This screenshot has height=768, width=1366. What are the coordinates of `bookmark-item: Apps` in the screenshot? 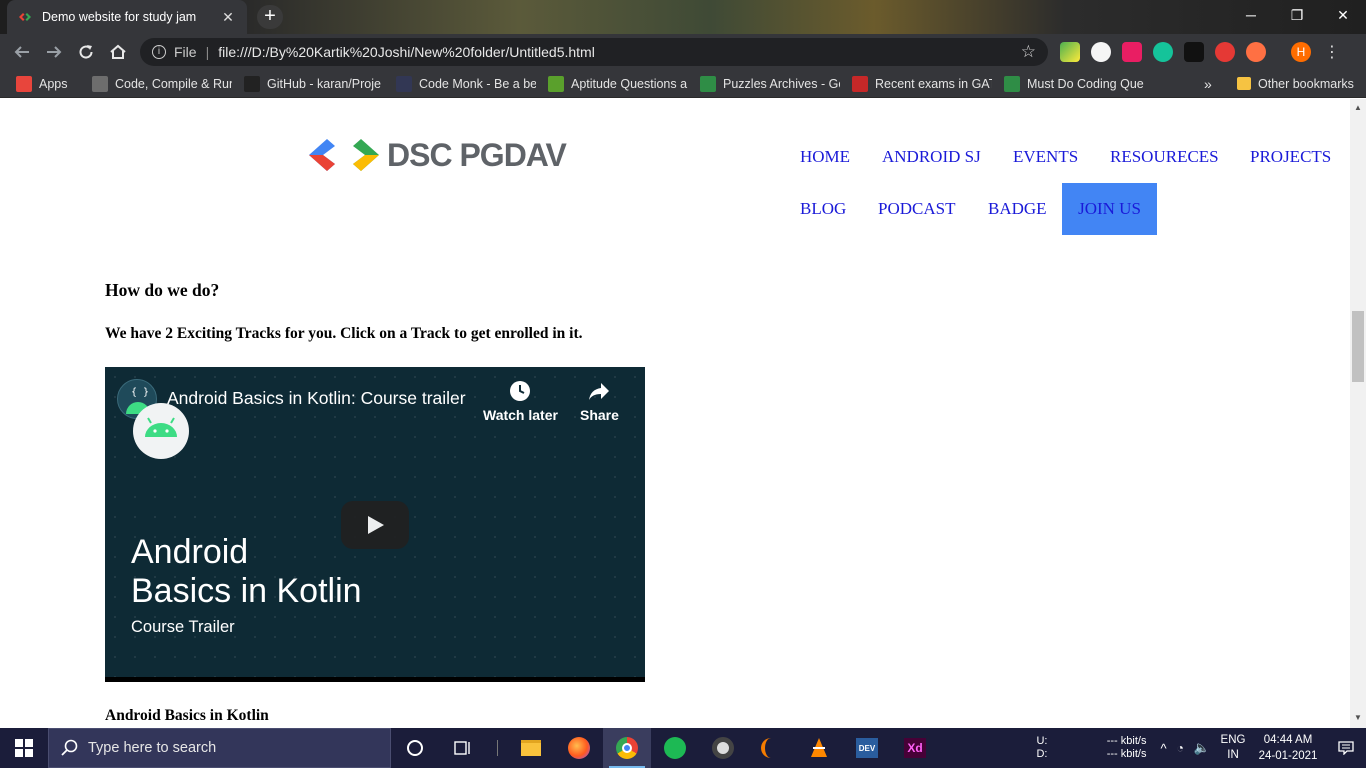 It's located at (48, 83).